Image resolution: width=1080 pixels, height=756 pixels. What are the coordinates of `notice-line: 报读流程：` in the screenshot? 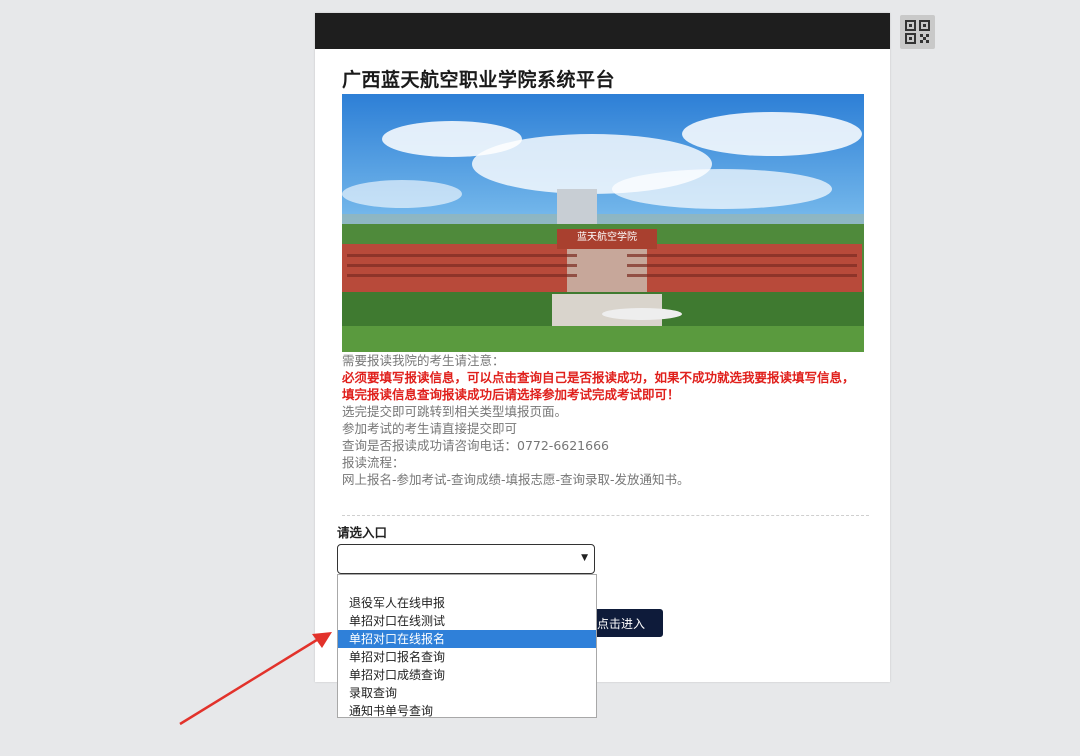 It's located at (373, 462).